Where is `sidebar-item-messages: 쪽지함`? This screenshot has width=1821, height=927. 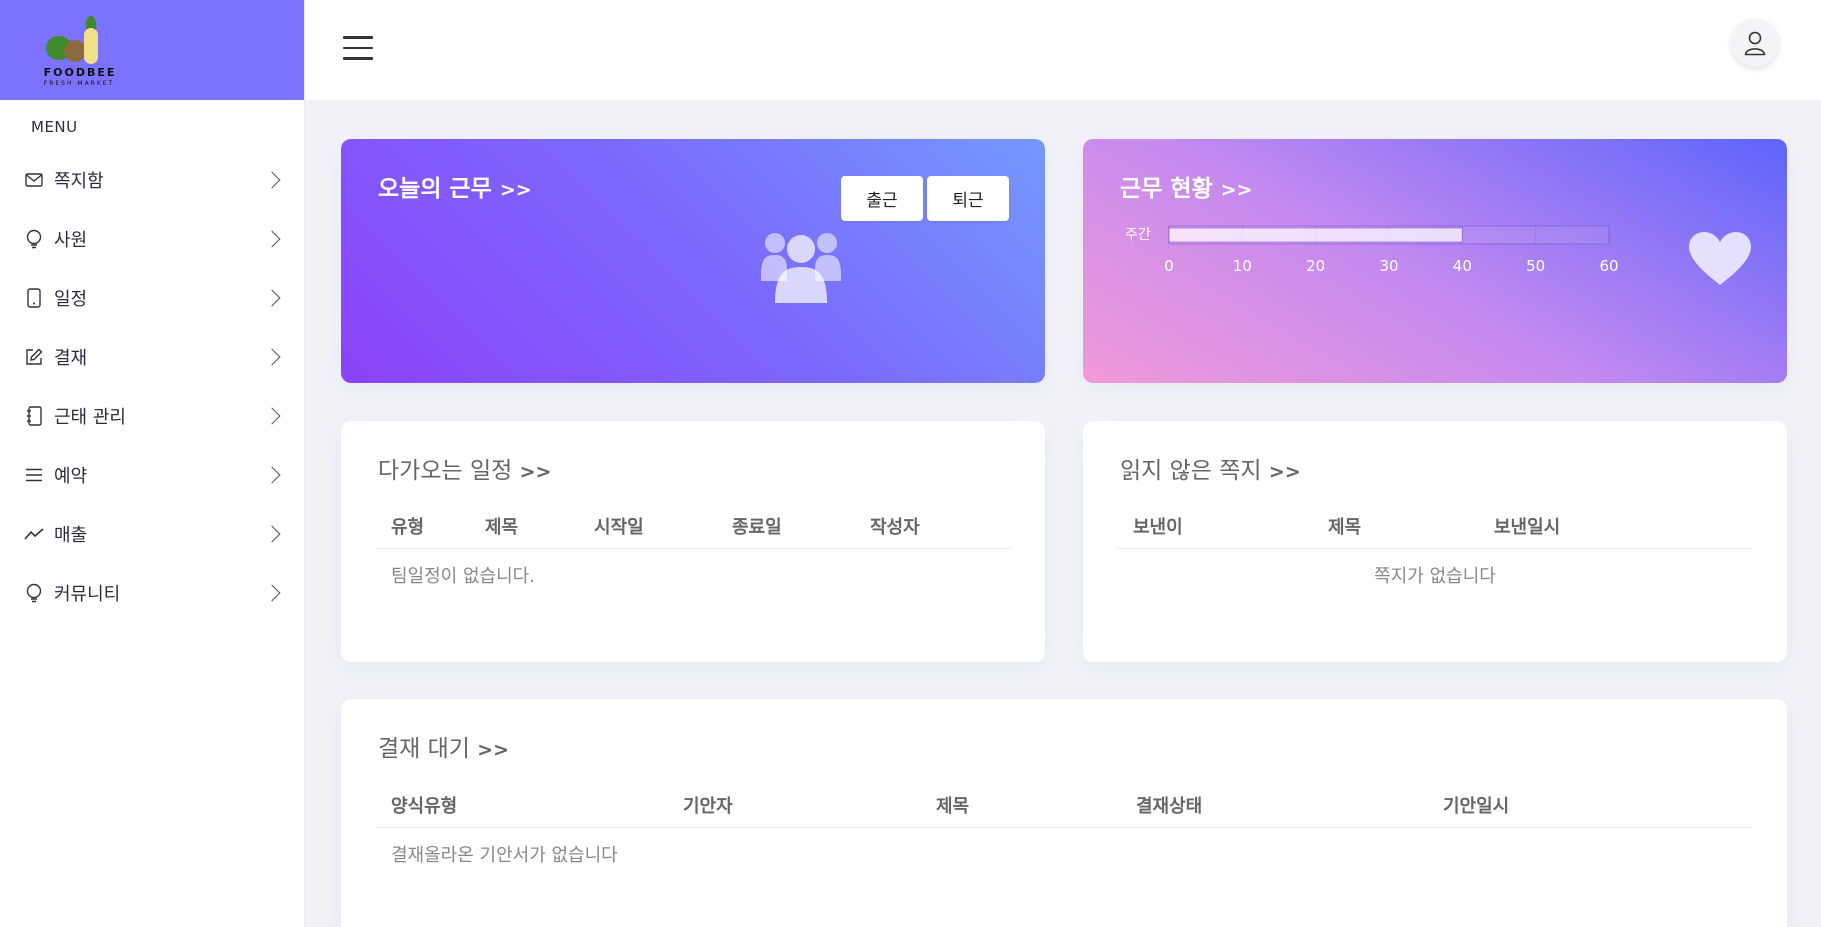
sidebar-item-messages: 쪽지함 is located at coordinates (152, 179).